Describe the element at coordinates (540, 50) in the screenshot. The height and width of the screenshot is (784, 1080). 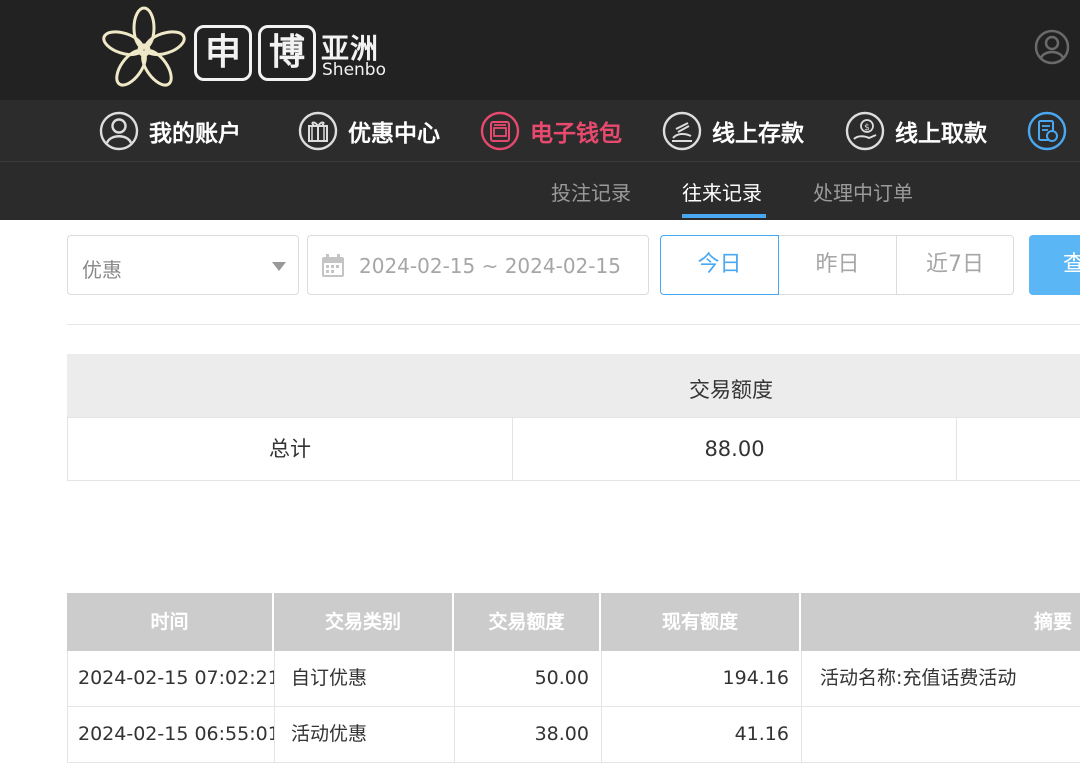
I see `top-header: 申 博 亚洲 Shenbo` at that location.